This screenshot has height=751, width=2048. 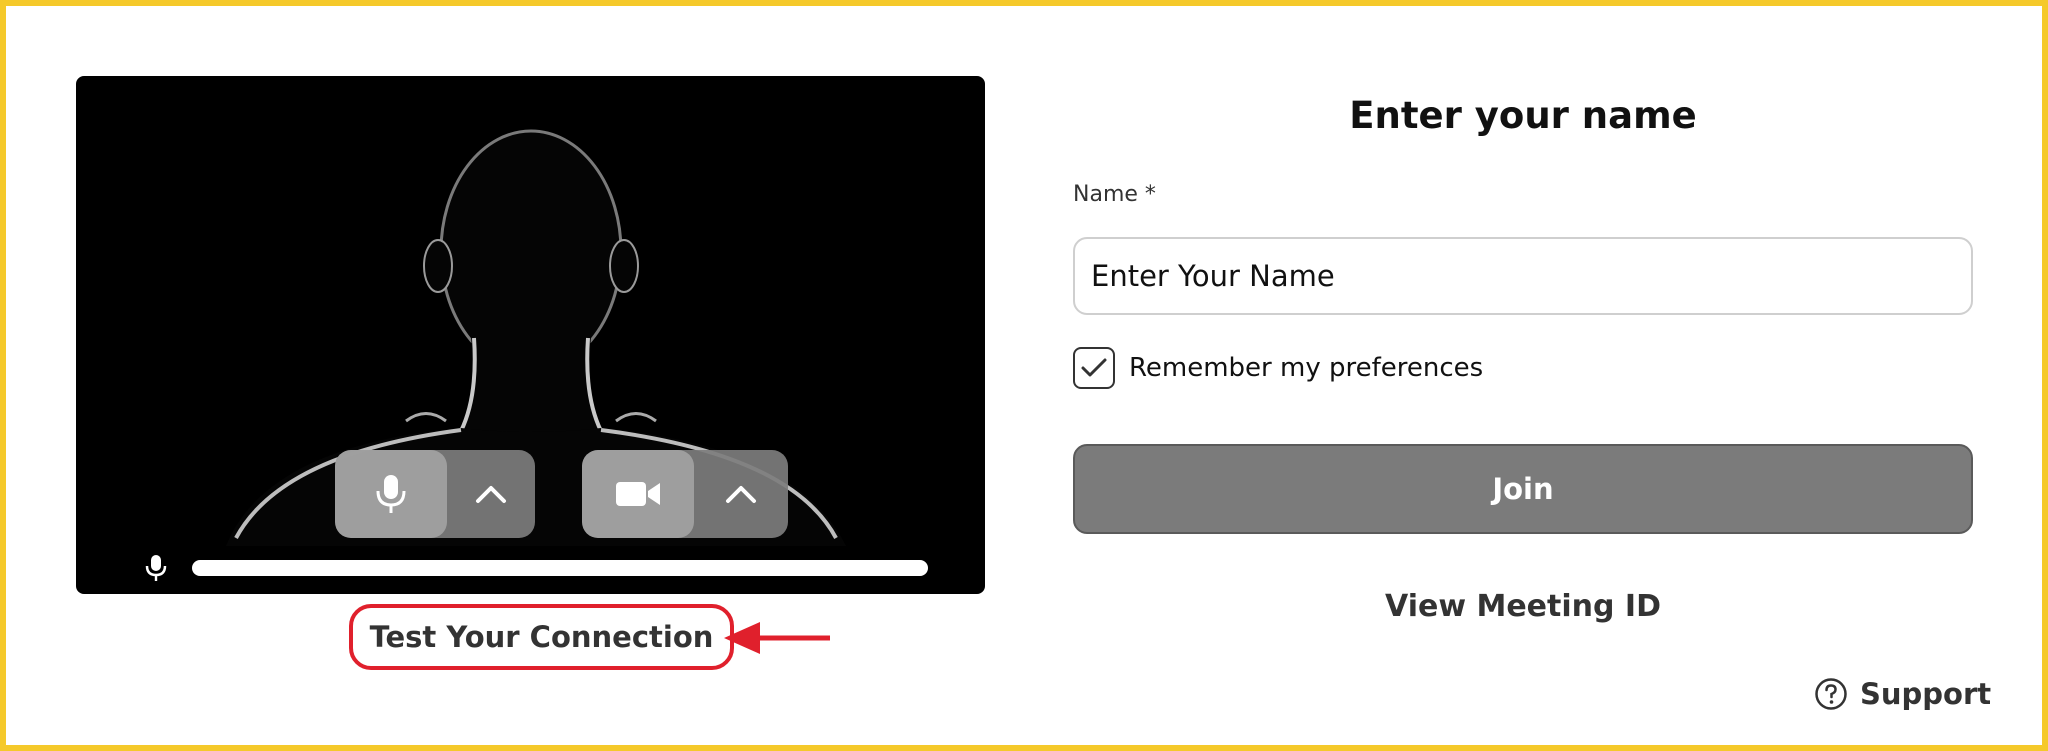 I want to click on checkmark-icon, so click(x=1094, y=367).